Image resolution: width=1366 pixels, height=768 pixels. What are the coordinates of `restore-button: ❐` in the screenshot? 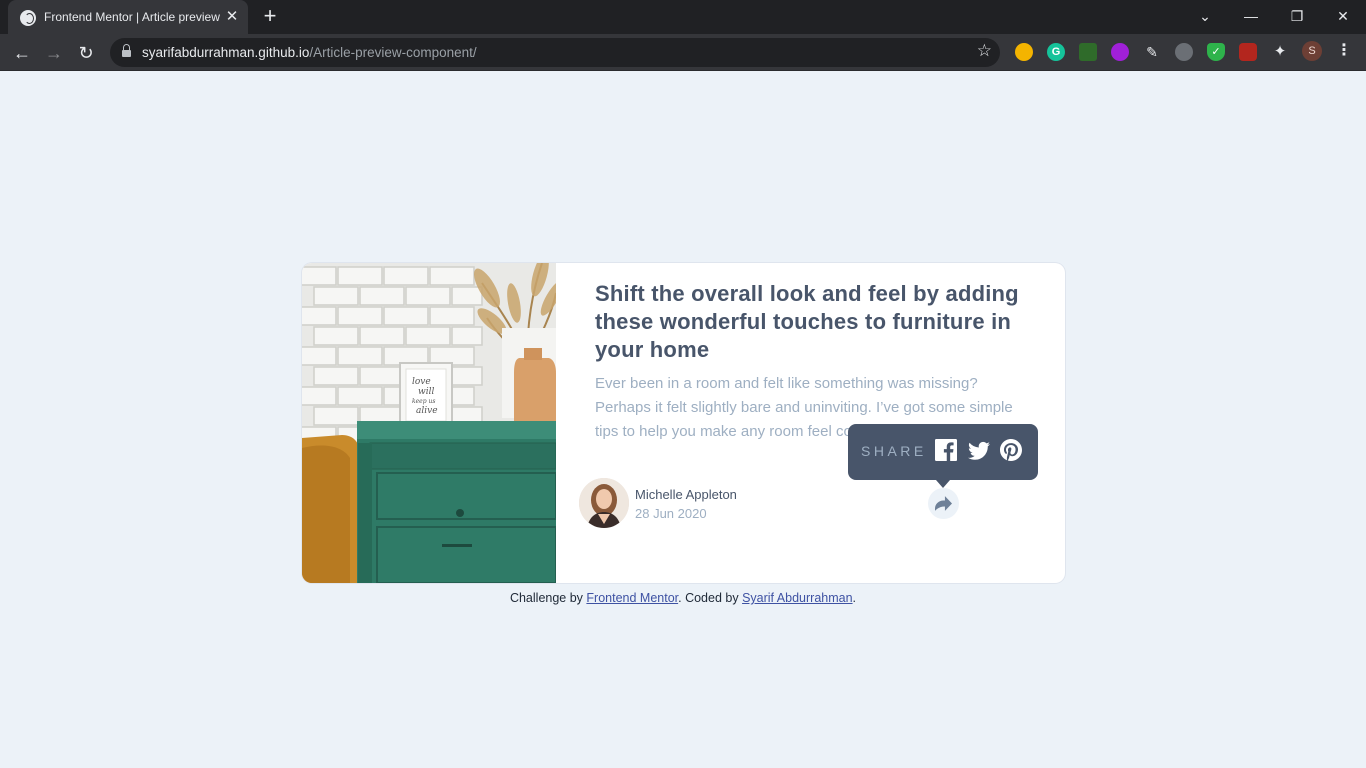 It's located at (1297, 17).